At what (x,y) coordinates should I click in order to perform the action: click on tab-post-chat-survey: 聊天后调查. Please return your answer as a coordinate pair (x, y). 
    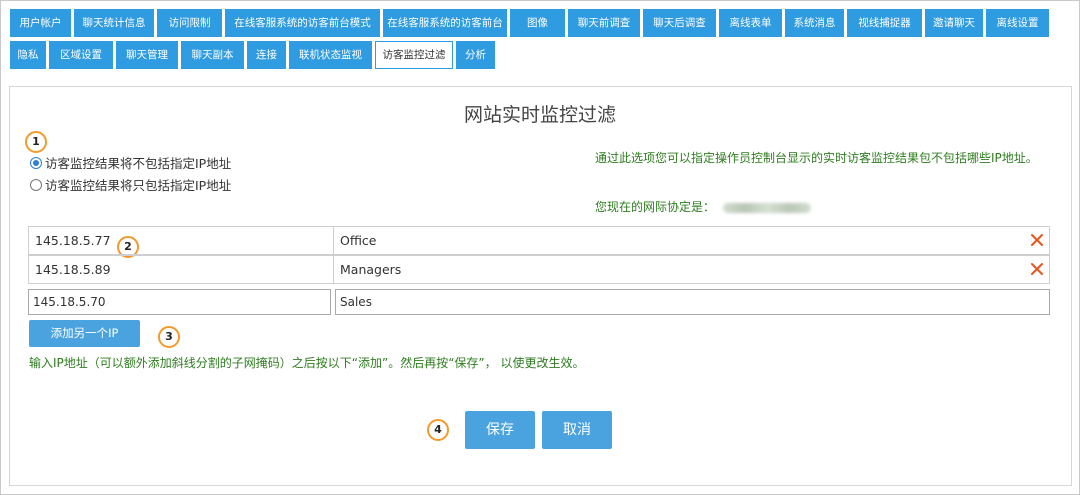
    Looking at the image, I should click on (679, 23).